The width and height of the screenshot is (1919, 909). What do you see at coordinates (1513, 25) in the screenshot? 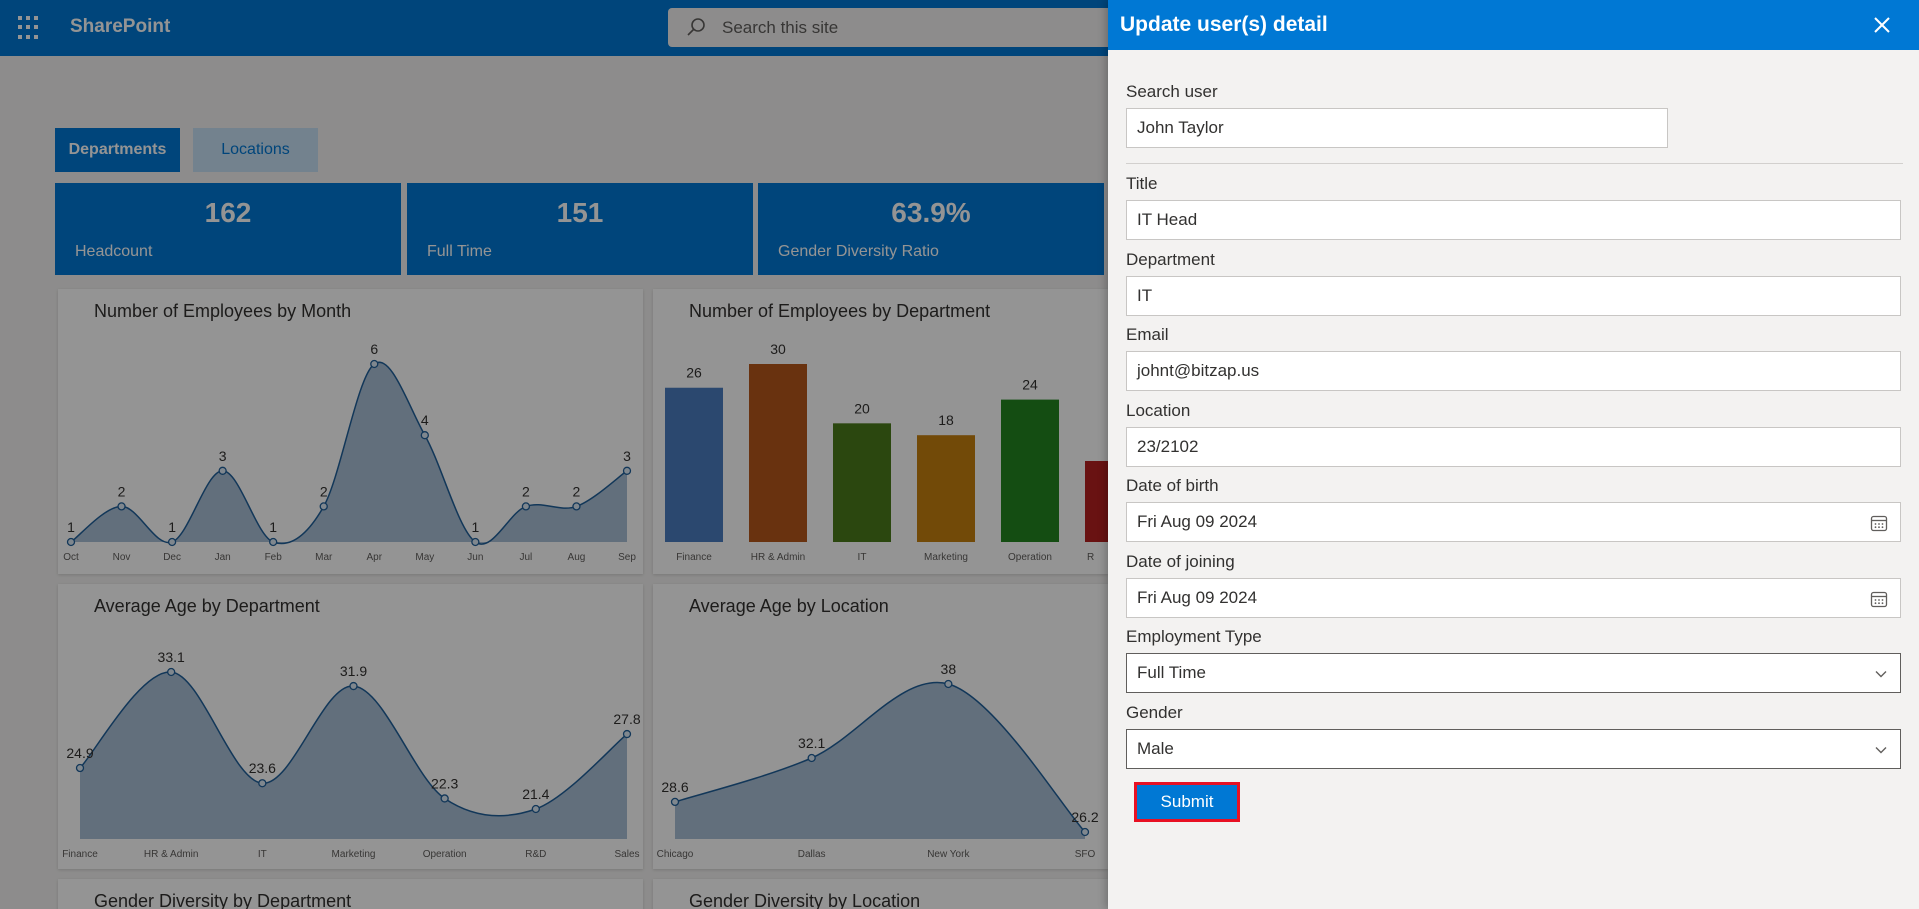
I see `panel-header: Update user(s) detail` at bounding box center [1513, 25].